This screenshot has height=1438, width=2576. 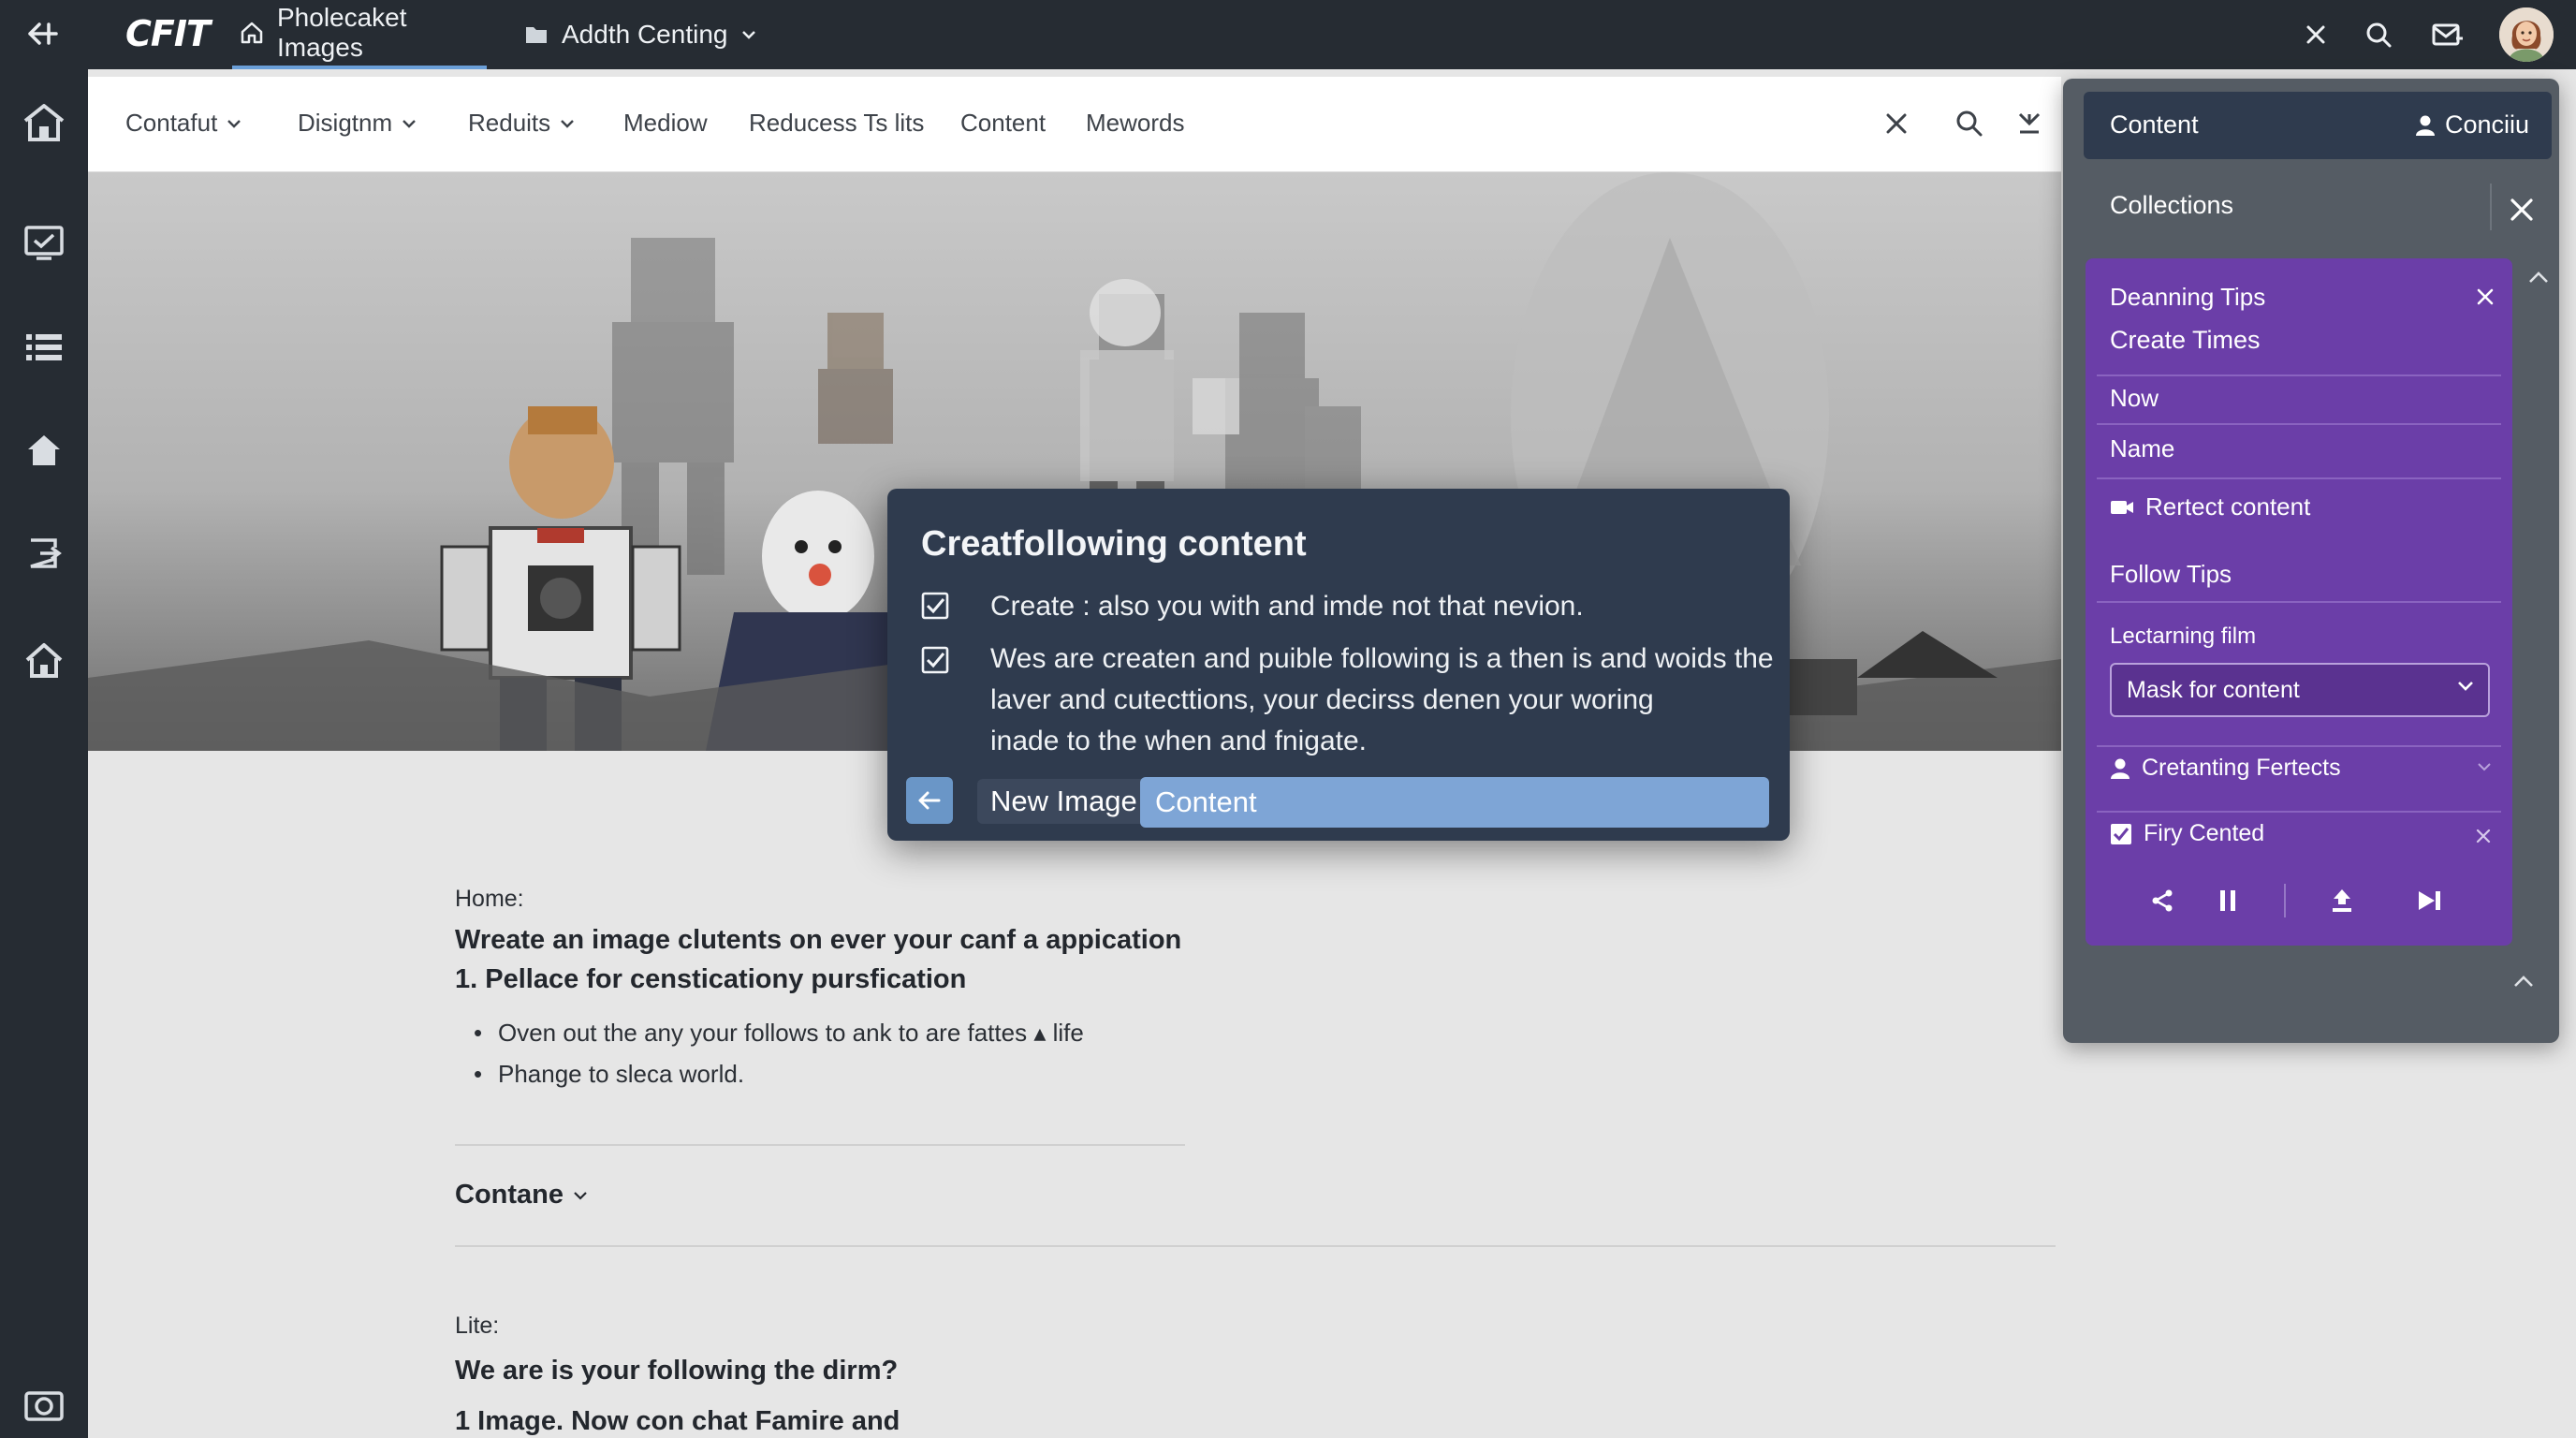 What do you see at coordinates (1063, 801) in the screenshot?
I see `new-image-button: New Image` at bounding box center [1063, 801].